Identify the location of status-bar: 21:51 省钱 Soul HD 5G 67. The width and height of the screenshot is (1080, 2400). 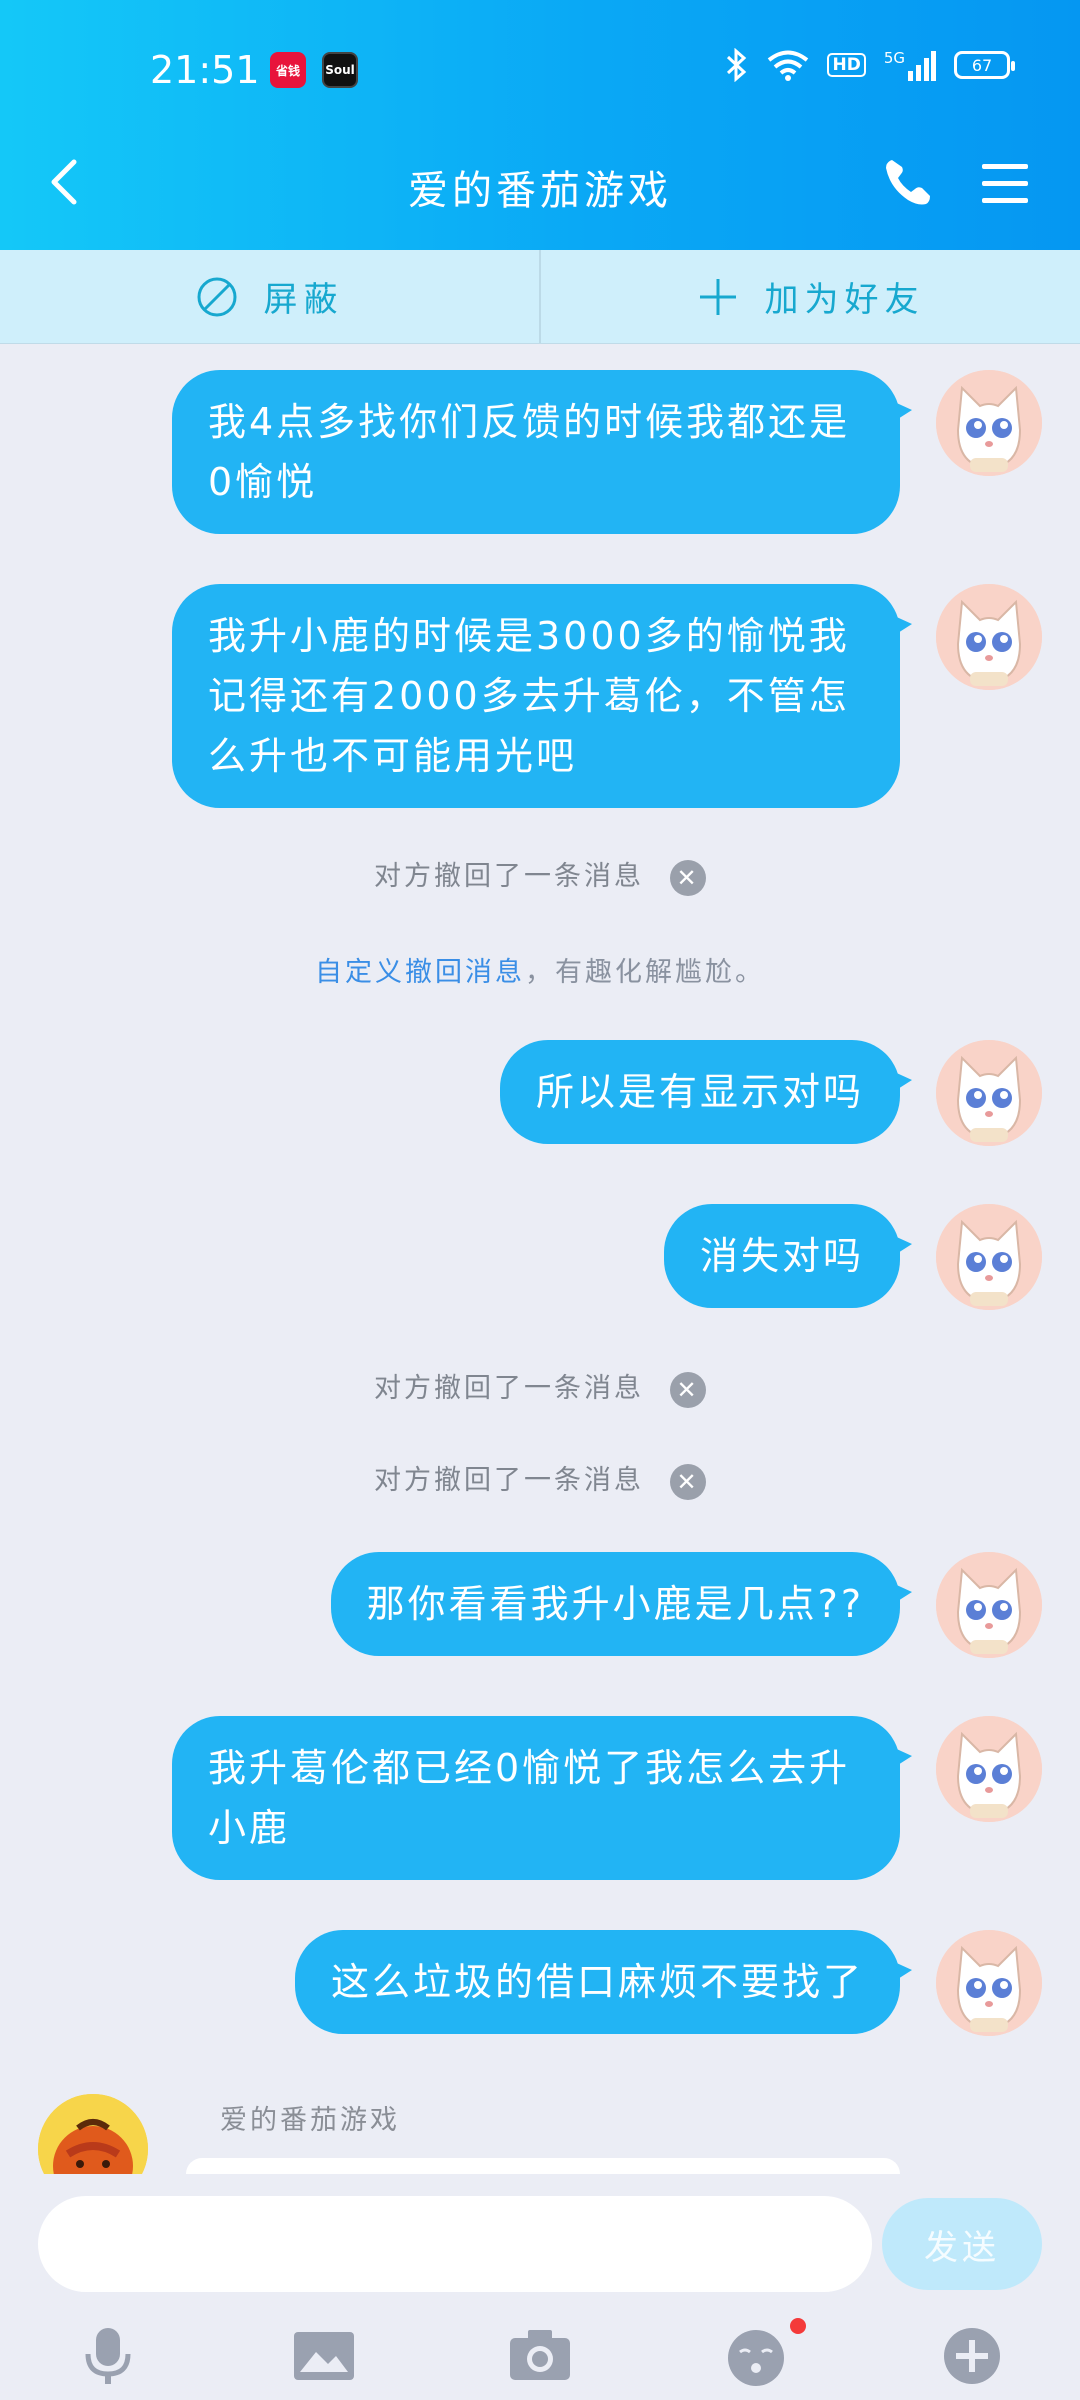
(540, 72).